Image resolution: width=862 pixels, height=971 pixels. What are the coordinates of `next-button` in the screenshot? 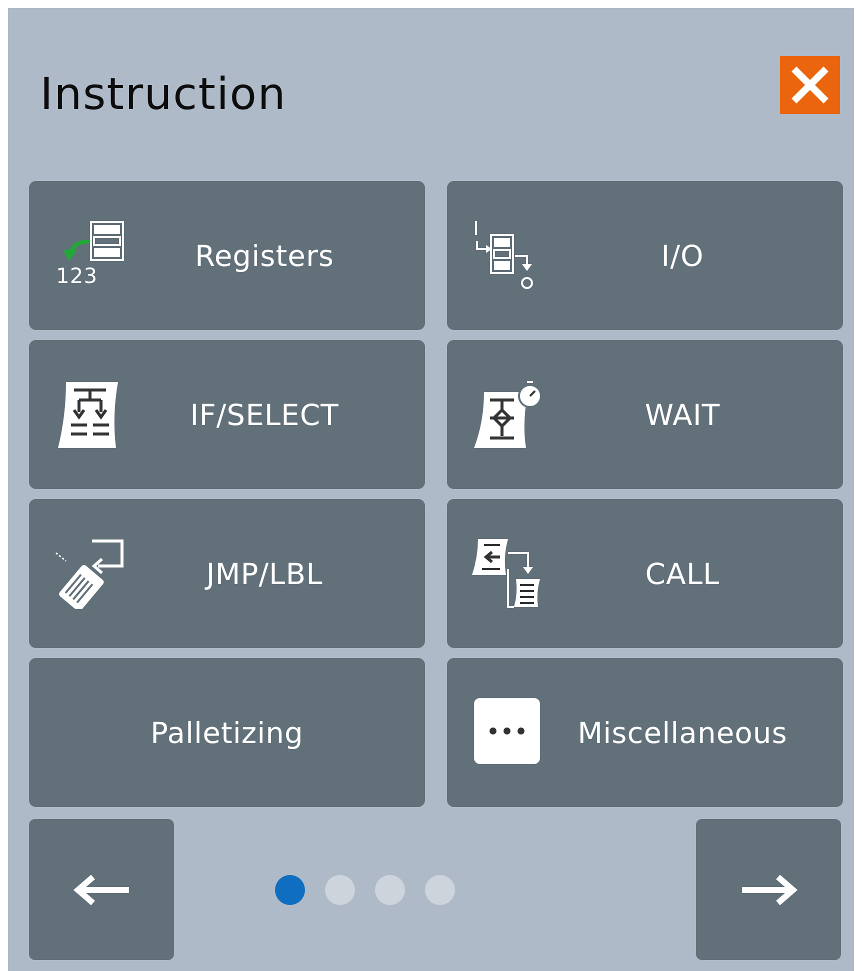 It's located at (768, 889).